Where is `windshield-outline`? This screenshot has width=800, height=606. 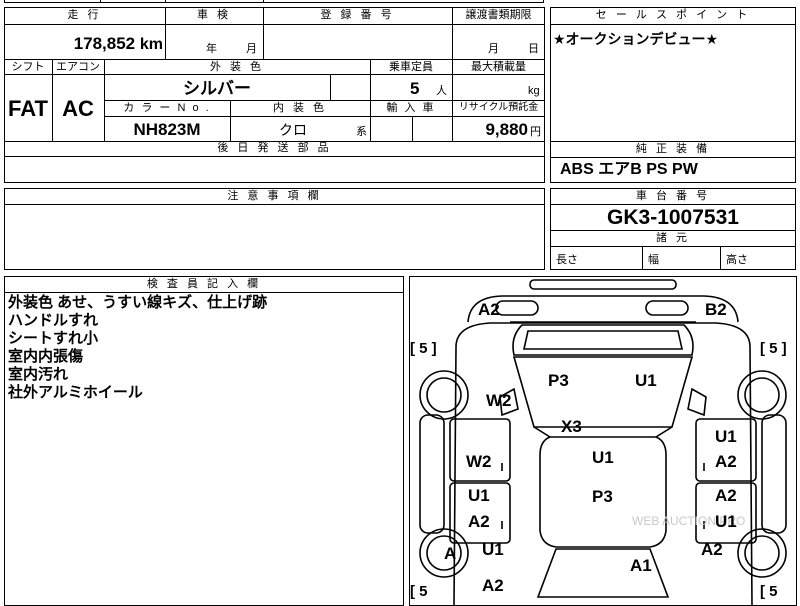 windshield-outline is located at coordinates (603, 392).